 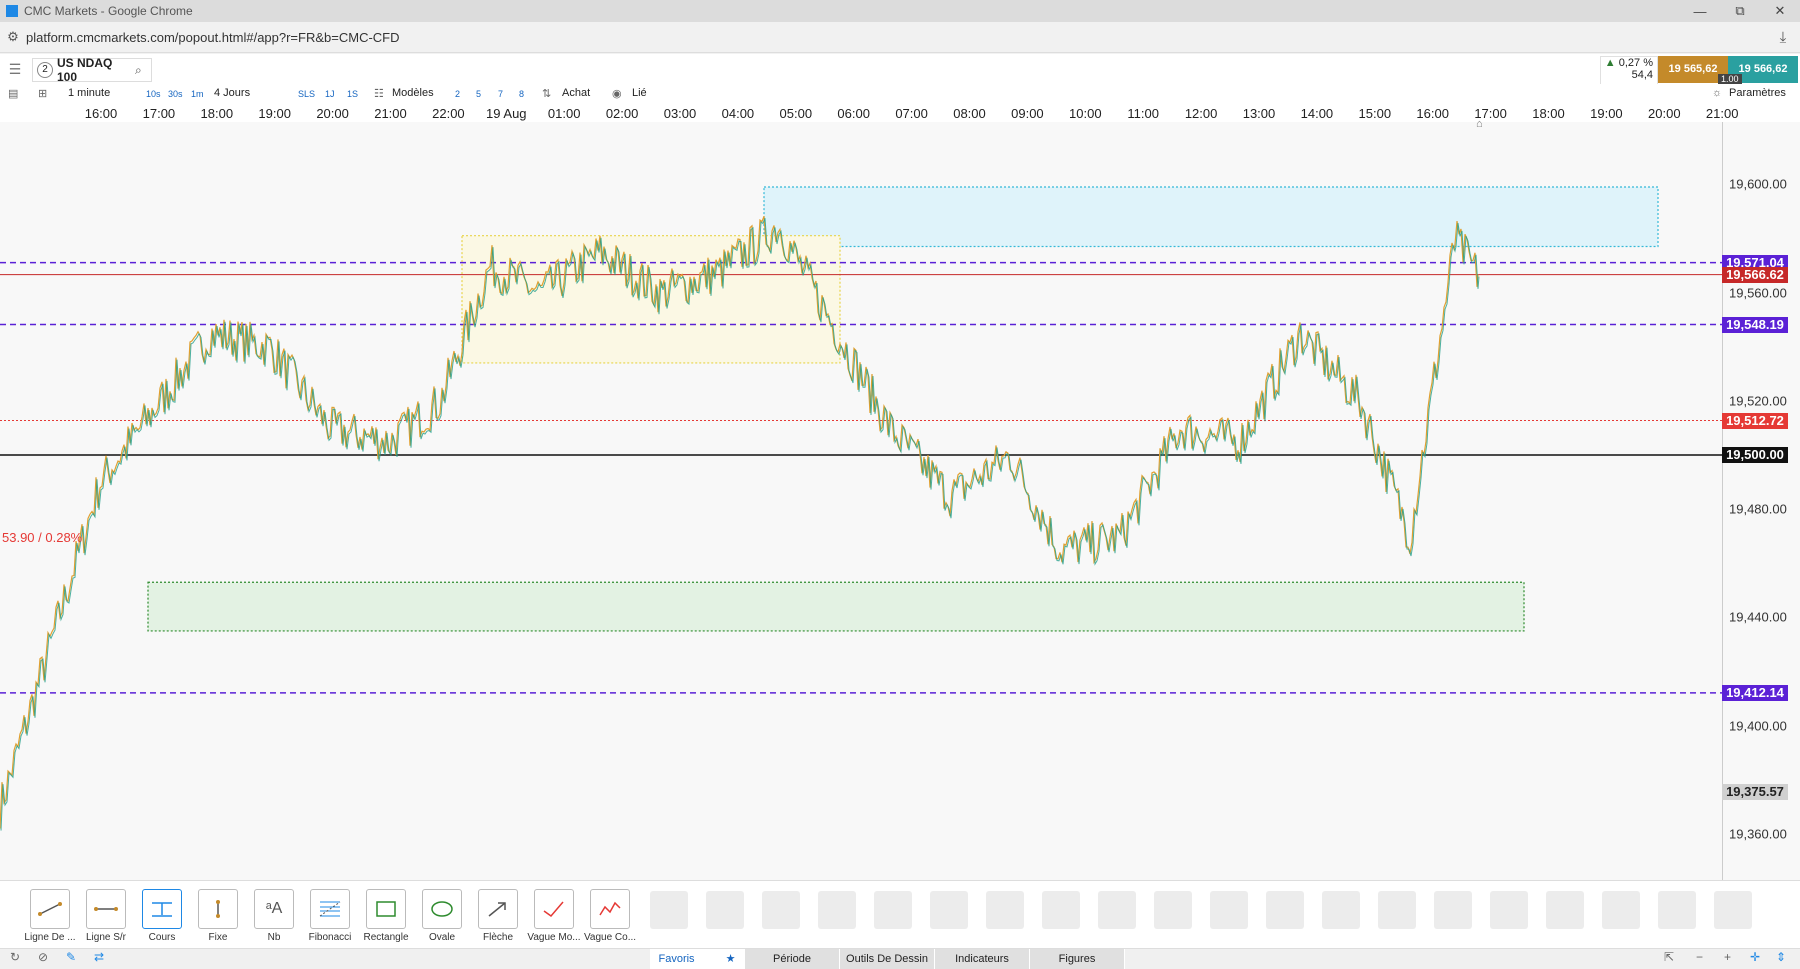 I want to click on count-2: 2, so click(x=457, y=94).